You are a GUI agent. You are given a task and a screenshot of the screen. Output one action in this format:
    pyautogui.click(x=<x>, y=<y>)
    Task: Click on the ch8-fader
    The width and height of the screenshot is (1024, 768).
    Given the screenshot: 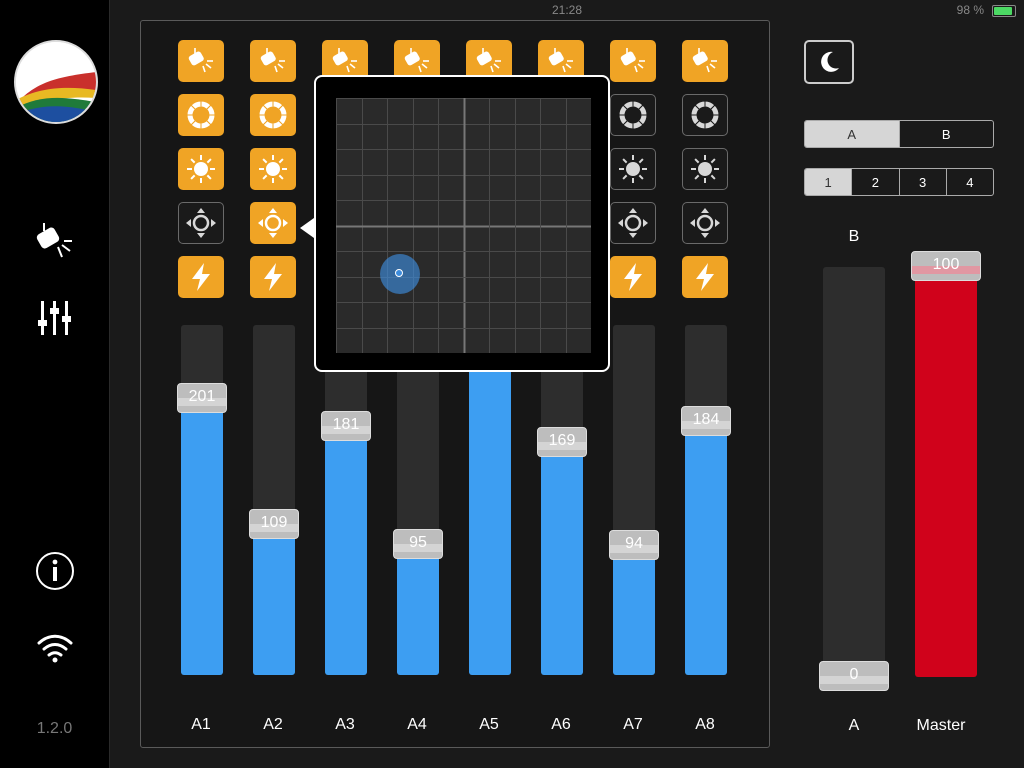 What is the action you would take?
    pyautogui.click(x=706, y=500)
    